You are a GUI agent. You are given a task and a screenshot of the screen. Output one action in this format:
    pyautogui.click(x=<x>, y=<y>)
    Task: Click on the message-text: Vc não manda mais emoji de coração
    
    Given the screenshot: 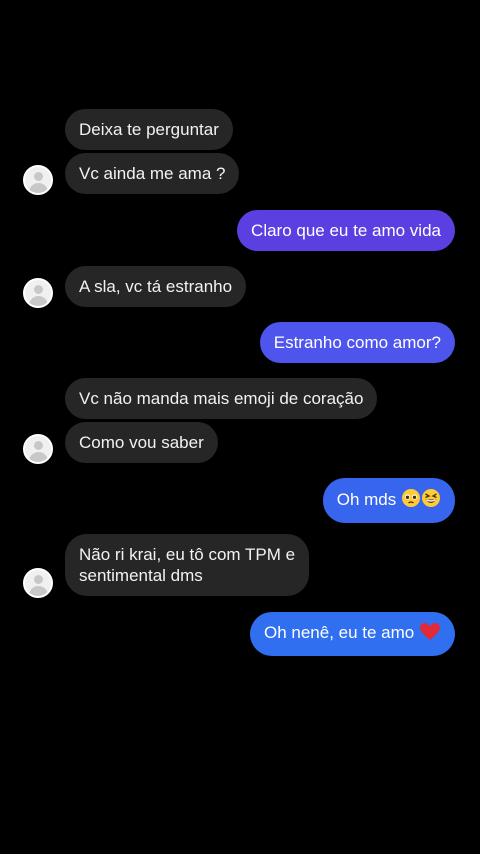 What is the action you would take?
    pyautogui.click(x=221, y=398)
    